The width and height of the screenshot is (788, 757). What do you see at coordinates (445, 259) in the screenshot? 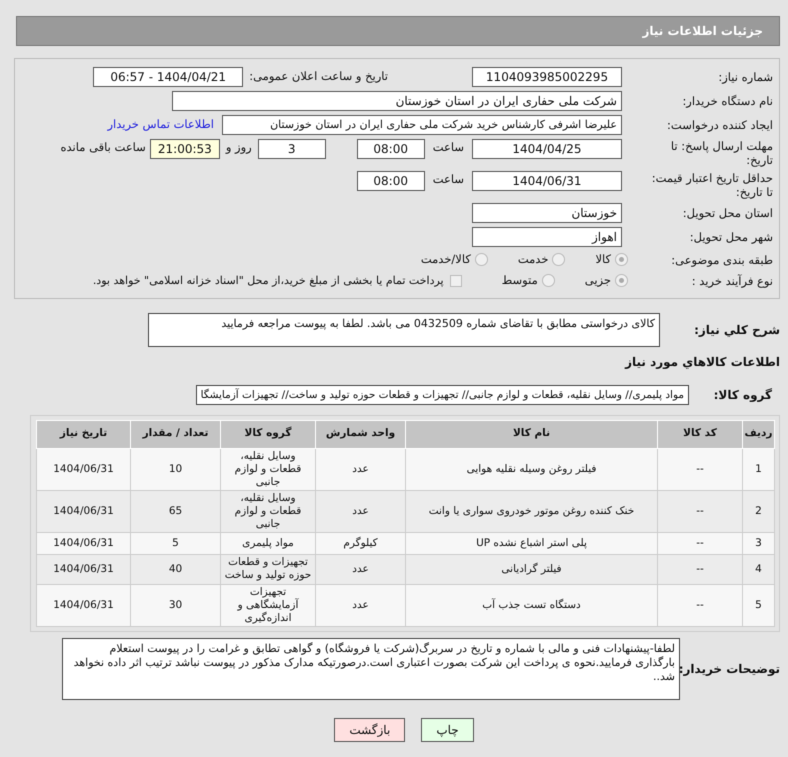
I see `radio-label: کالا/خدمت` at bounding box center [445, 259].